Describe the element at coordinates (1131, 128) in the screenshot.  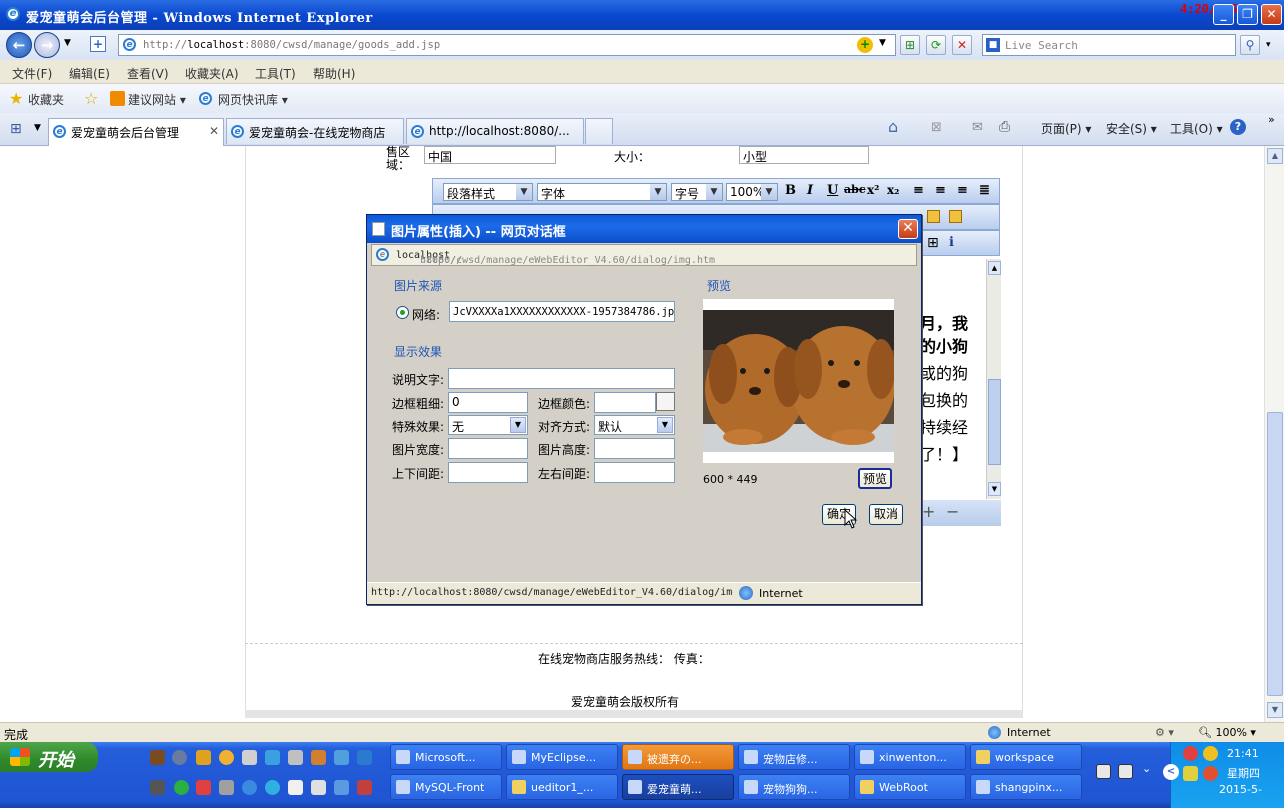
I see `safety-menu: 安全(S) ▾` at that location.